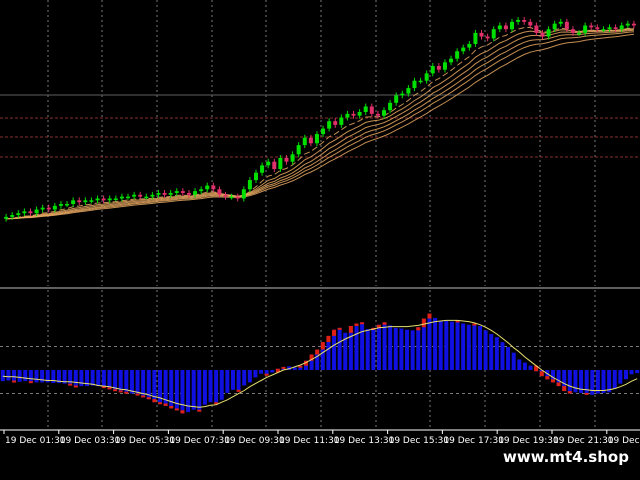  What do you see at coordinates (145, 441) in the screenshot?
I see `time-axis-label: 19 Dec 05:30` at bounding box center [145, 441].